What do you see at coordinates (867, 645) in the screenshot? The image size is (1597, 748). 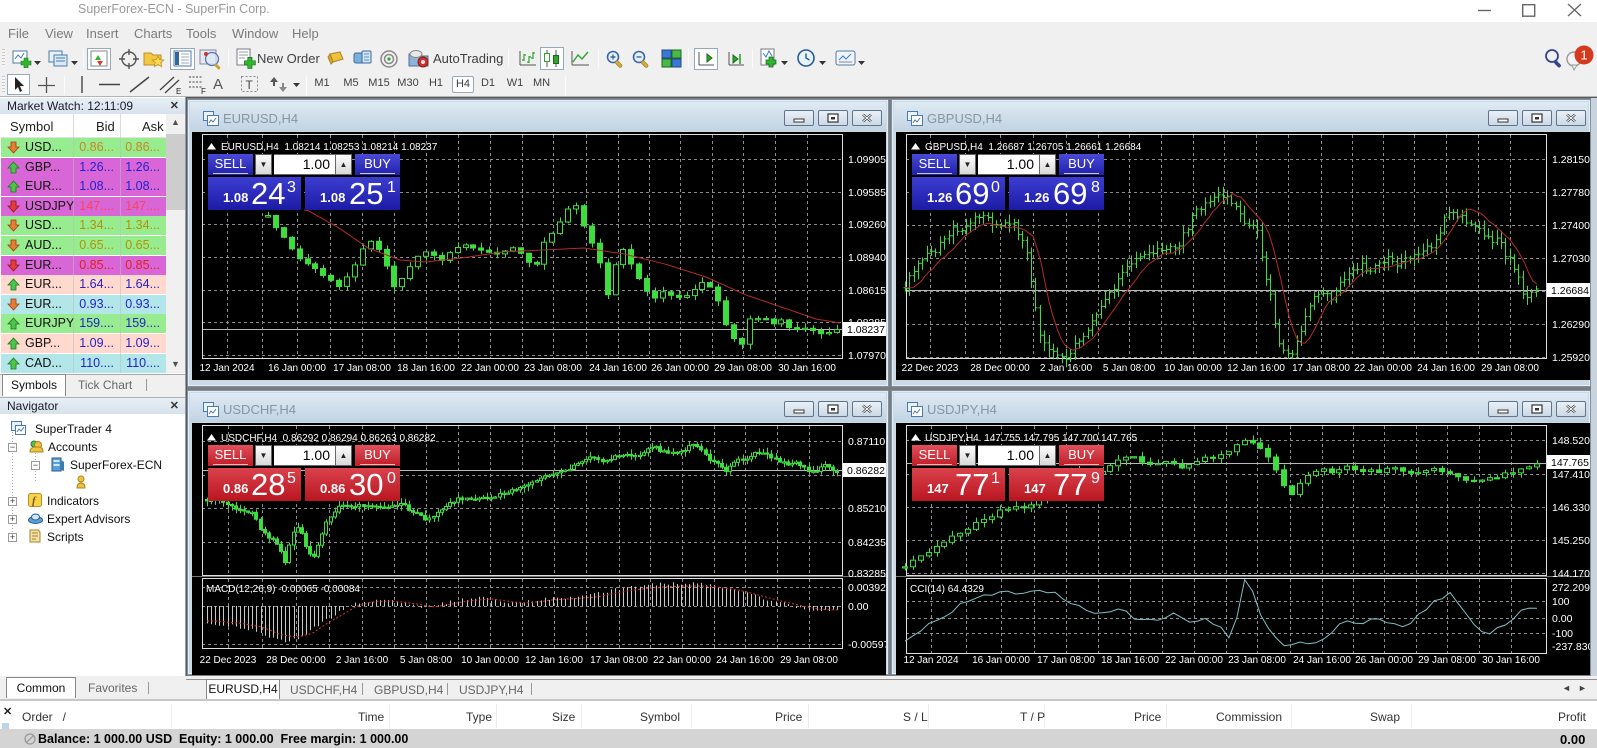 I see `svg-text: -0.00597` at bounding box center [867, 645].